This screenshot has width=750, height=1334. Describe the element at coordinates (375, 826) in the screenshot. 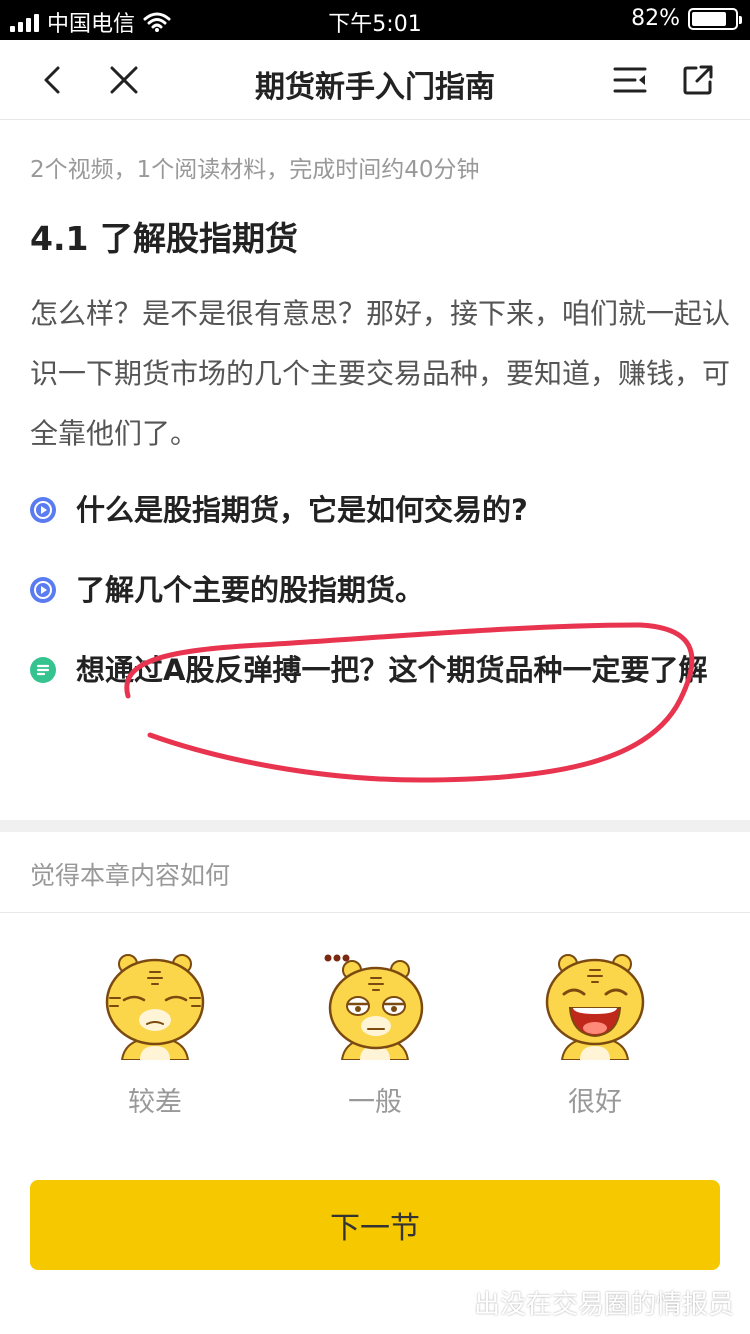

I see `section-divider` at that location.